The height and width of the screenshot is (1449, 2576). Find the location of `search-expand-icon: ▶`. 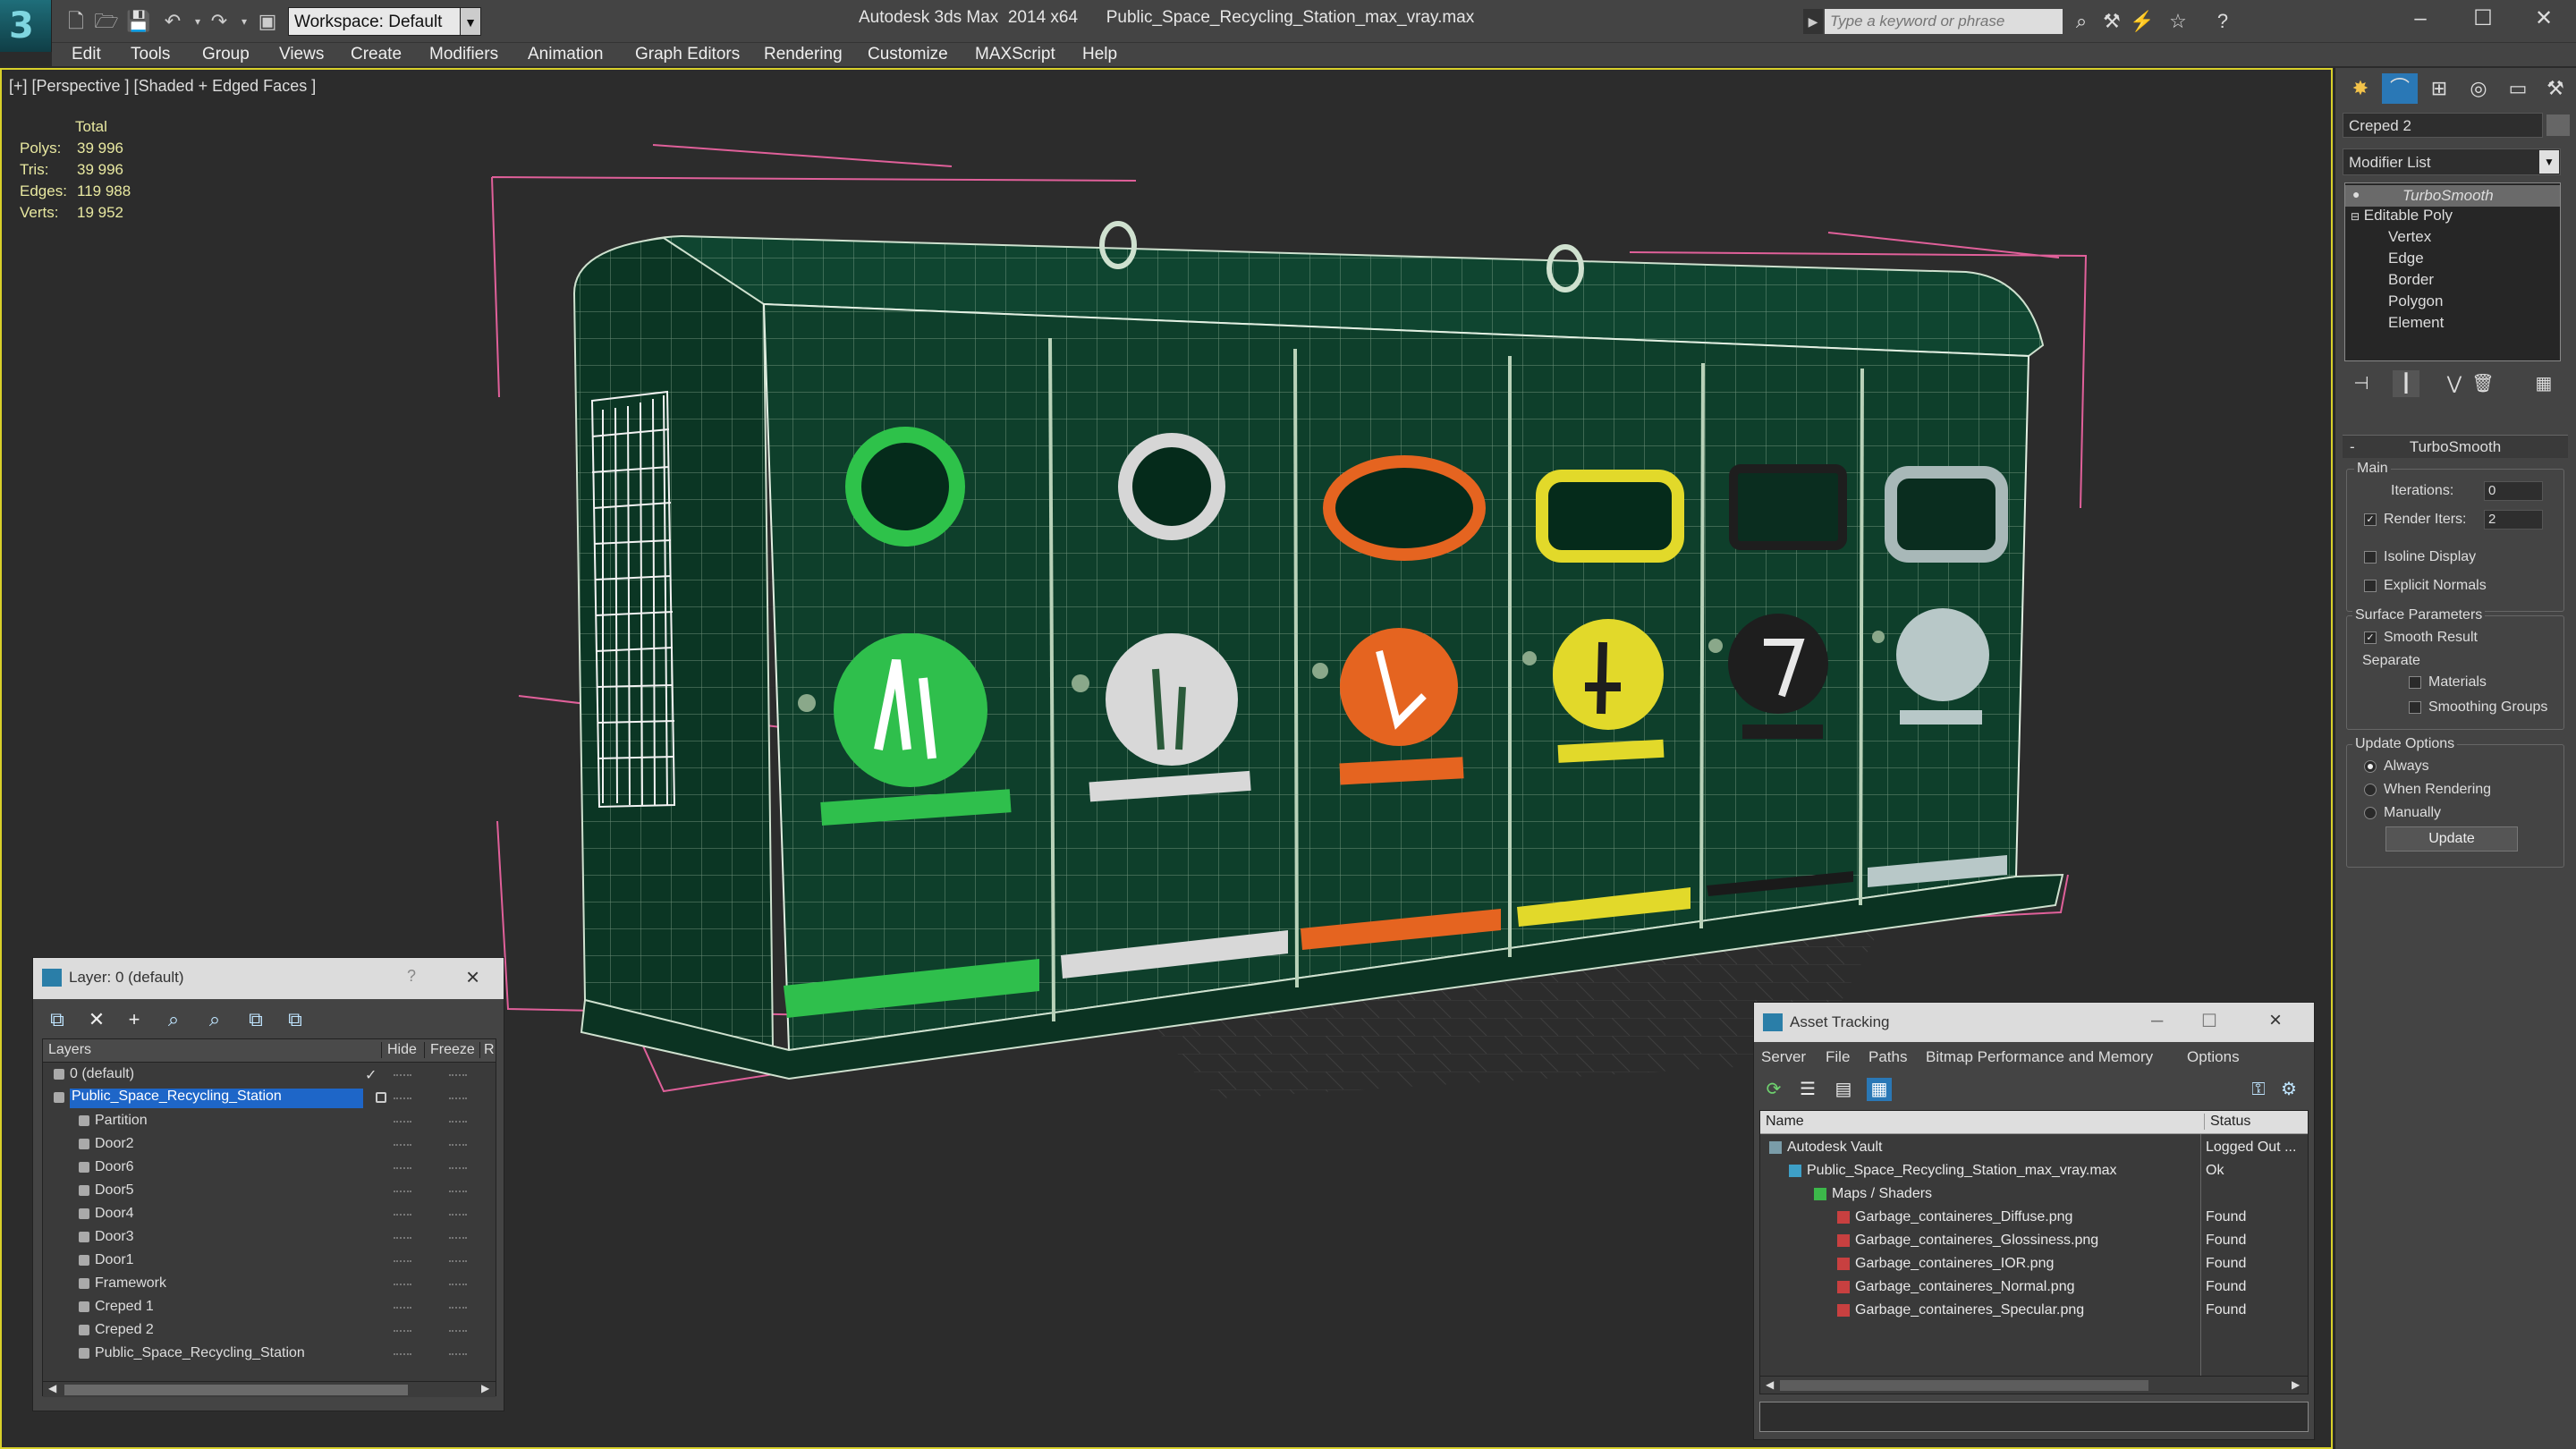

search-expand-icon: ▶ is located at coordinates (1813, 21).